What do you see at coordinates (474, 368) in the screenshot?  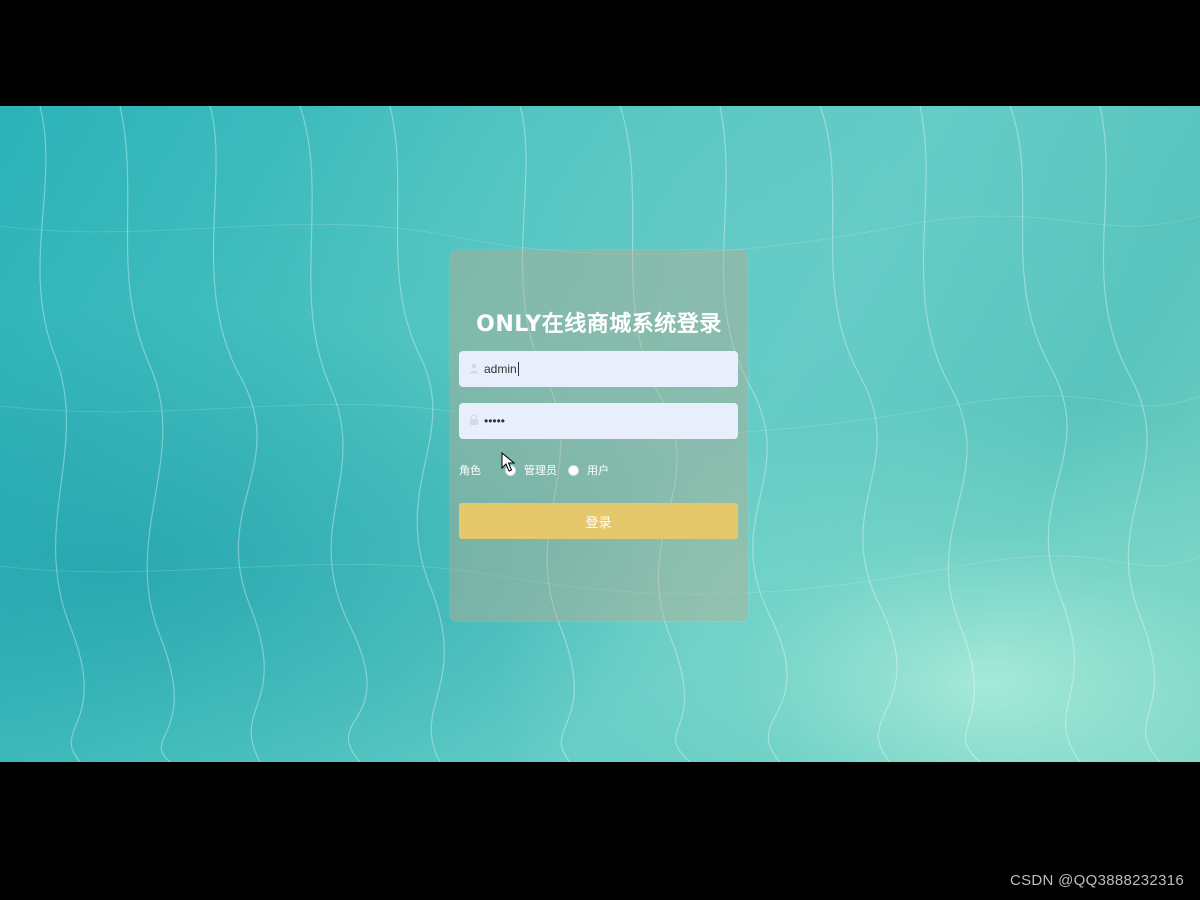 I see `user-icon` at bounding box center [474, 368].